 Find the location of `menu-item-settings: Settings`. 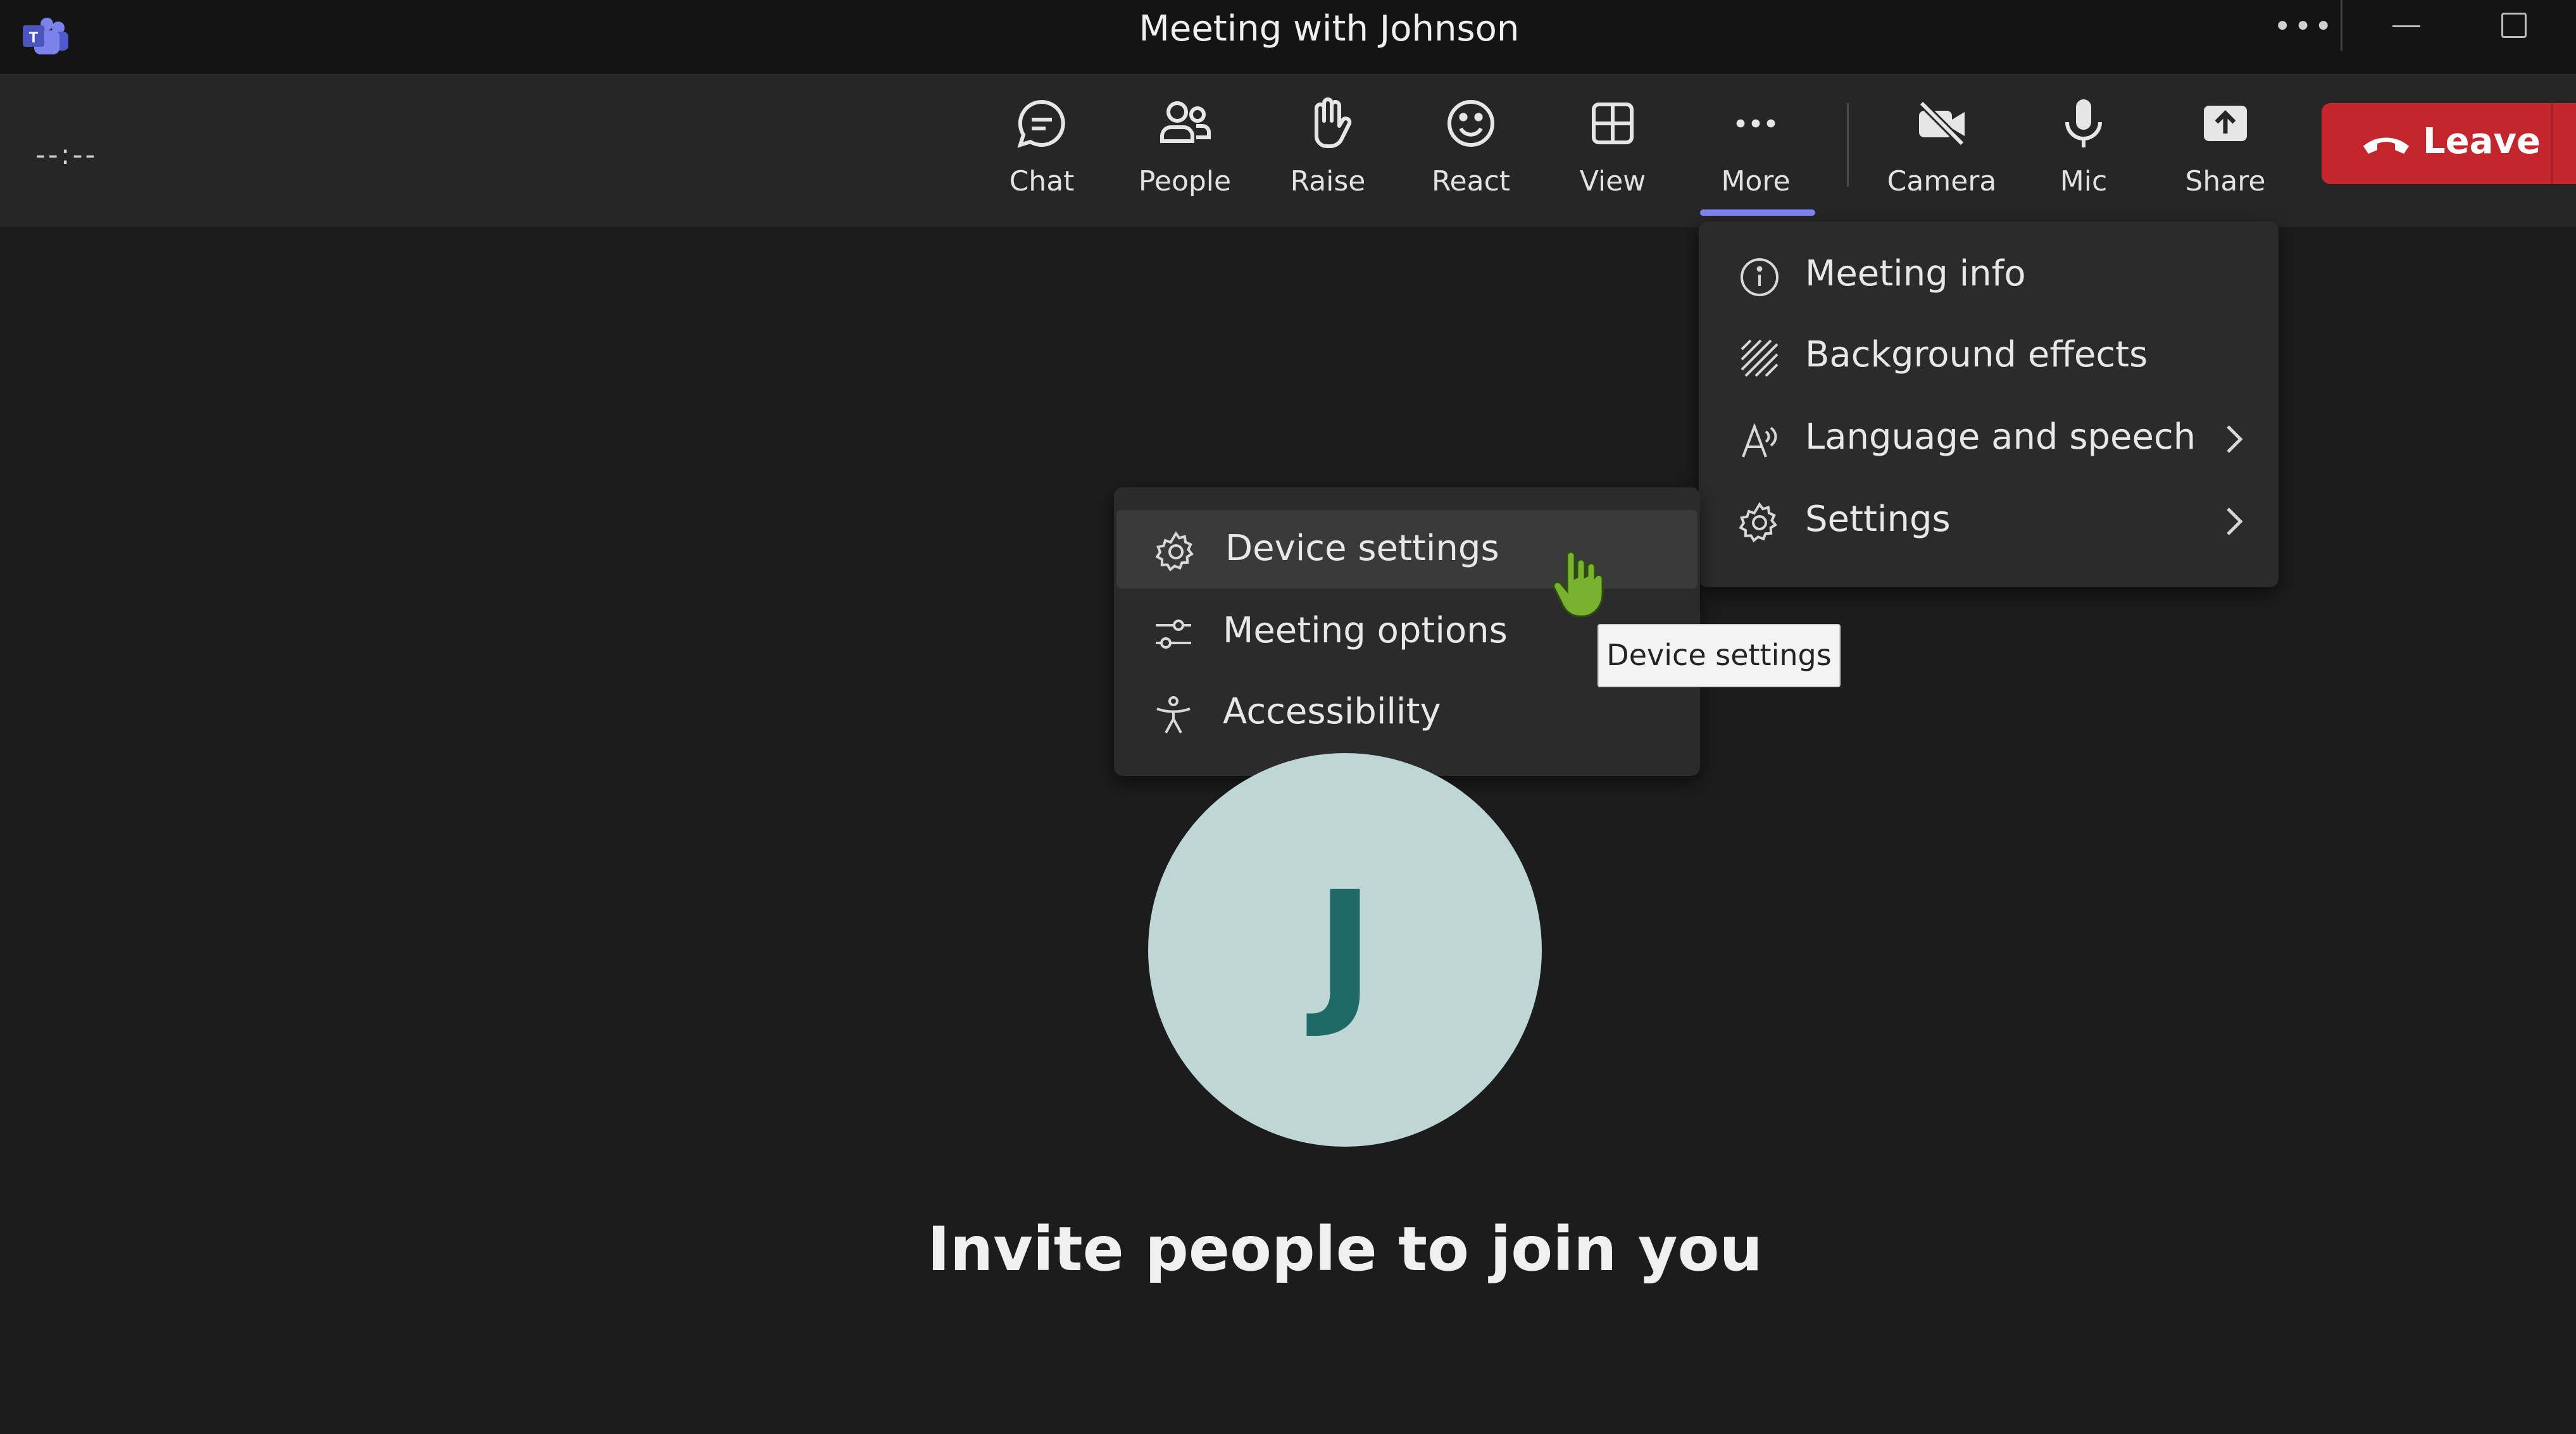

menu-item-settings: Settings is located at coordinates (1989, 520).